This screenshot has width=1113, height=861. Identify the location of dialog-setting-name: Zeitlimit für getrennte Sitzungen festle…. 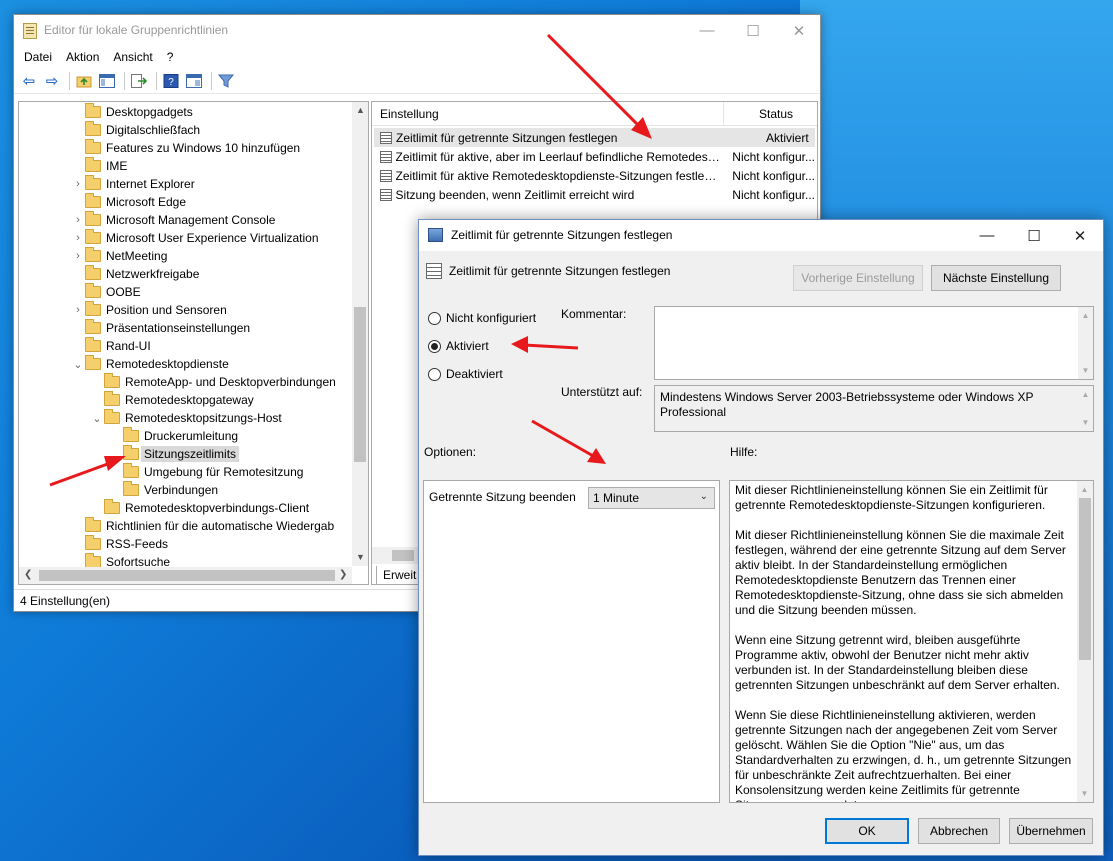
(560, 271).